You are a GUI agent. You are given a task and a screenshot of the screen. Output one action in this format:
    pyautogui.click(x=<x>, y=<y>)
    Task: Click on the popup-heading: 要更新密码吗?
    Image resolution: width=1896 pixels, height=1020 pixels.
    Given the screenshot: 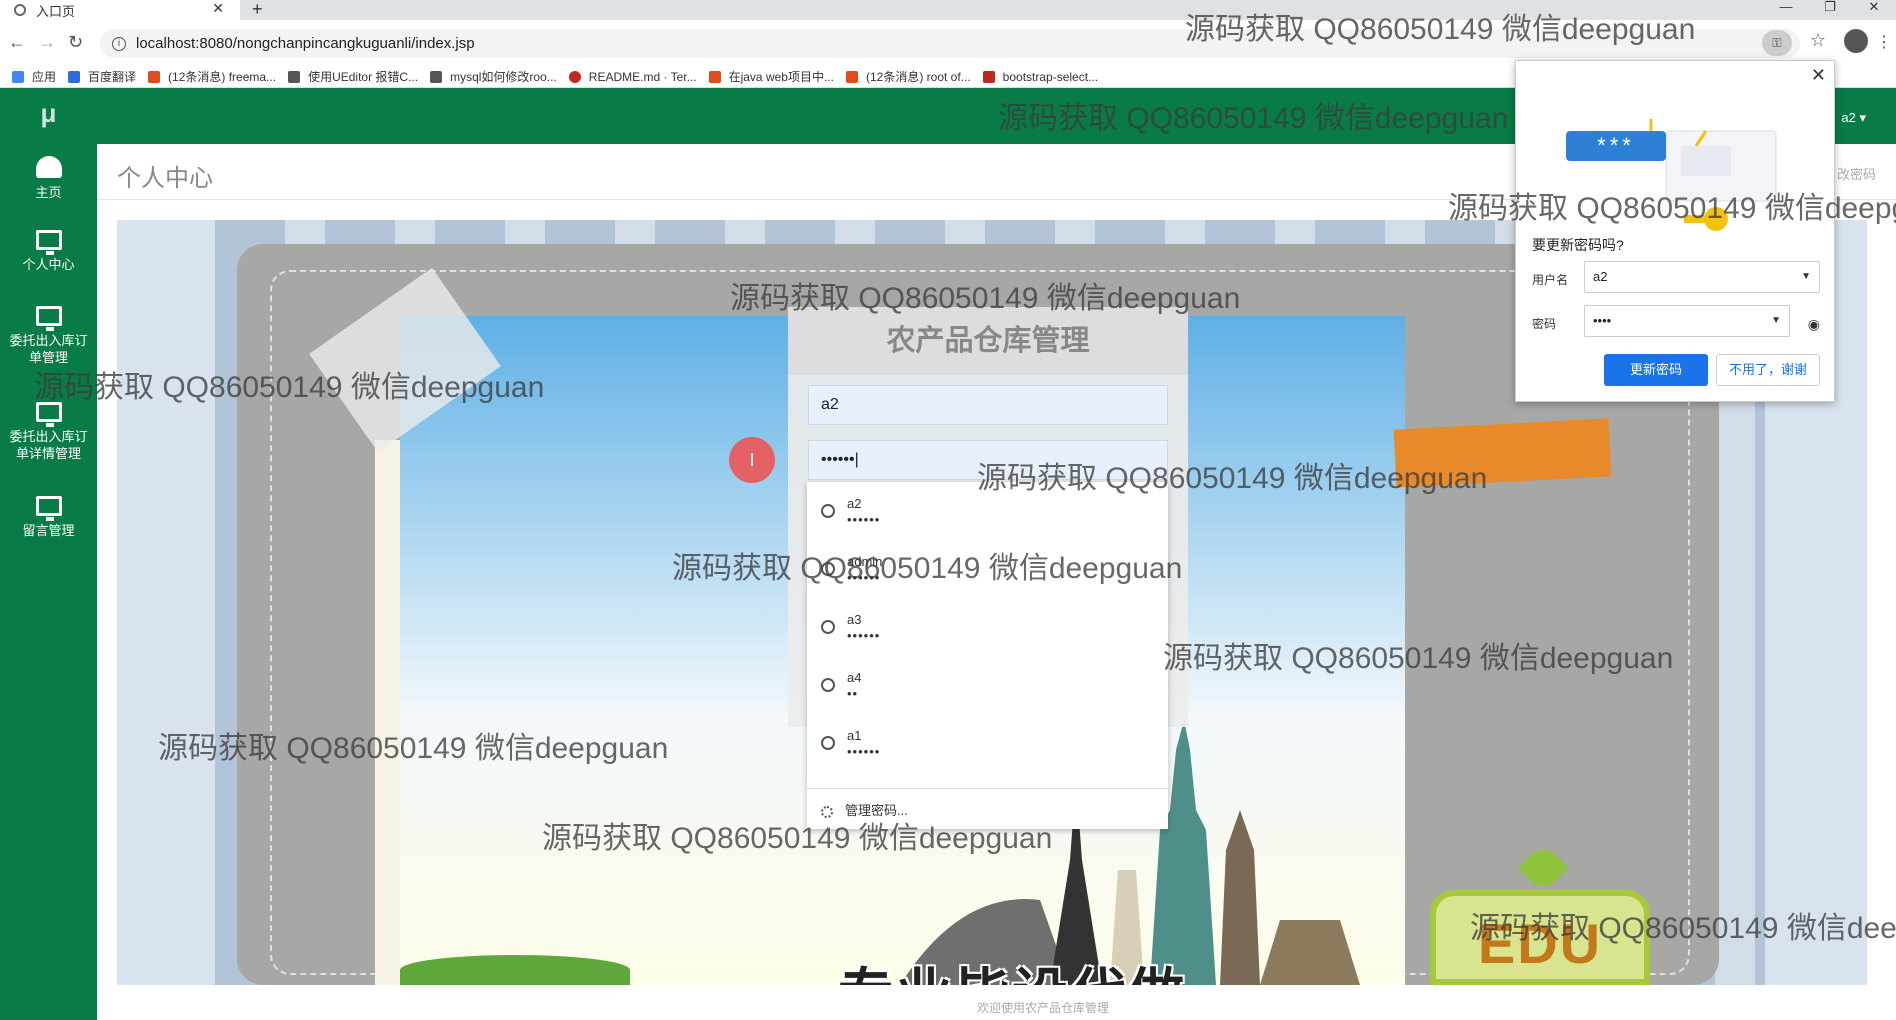 What is the action you would take?
    pyautogui.click(x=1578, y=245)
    